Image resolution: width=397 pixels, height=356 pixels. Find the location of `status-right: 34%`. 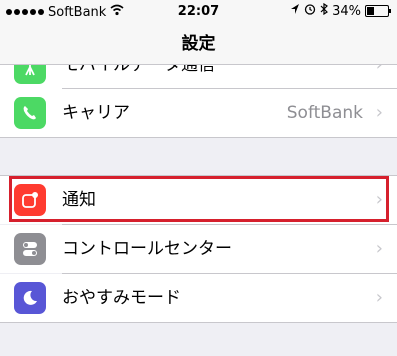

status-right: 34% is located at coordinates (340, 10).